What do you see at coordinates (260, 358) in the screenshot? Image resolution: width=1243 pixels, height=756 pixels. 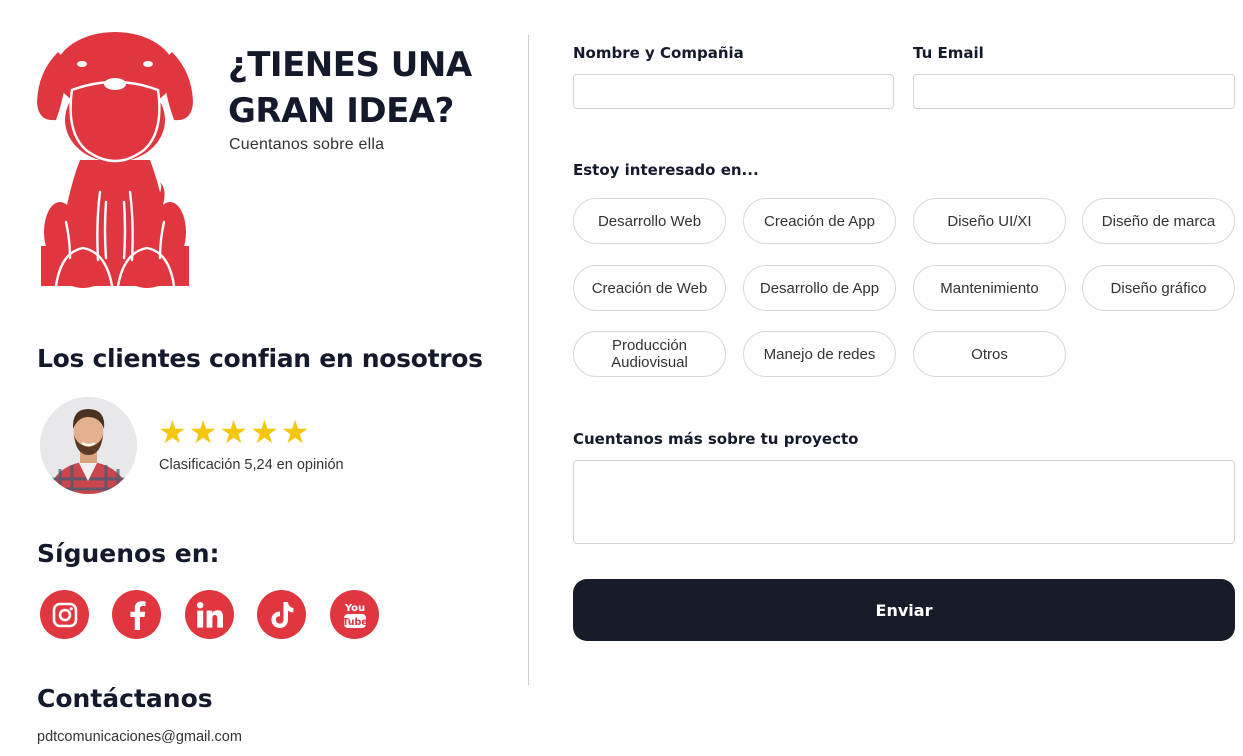 I see `trust-title: Los clientes confian en nosotros` at bounding box center [260, 358].